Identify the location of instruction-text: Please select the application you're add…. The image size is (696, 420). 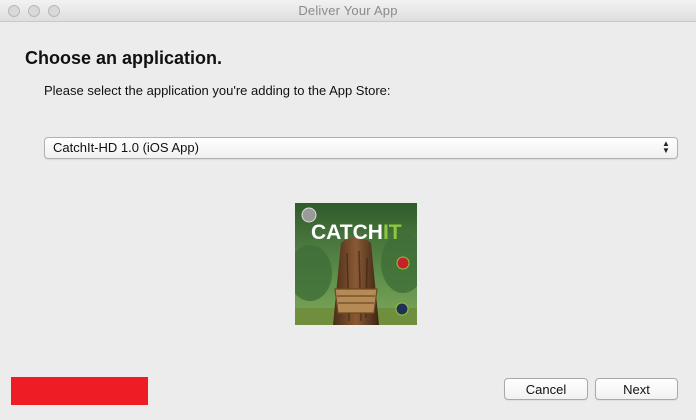
(217, 90).